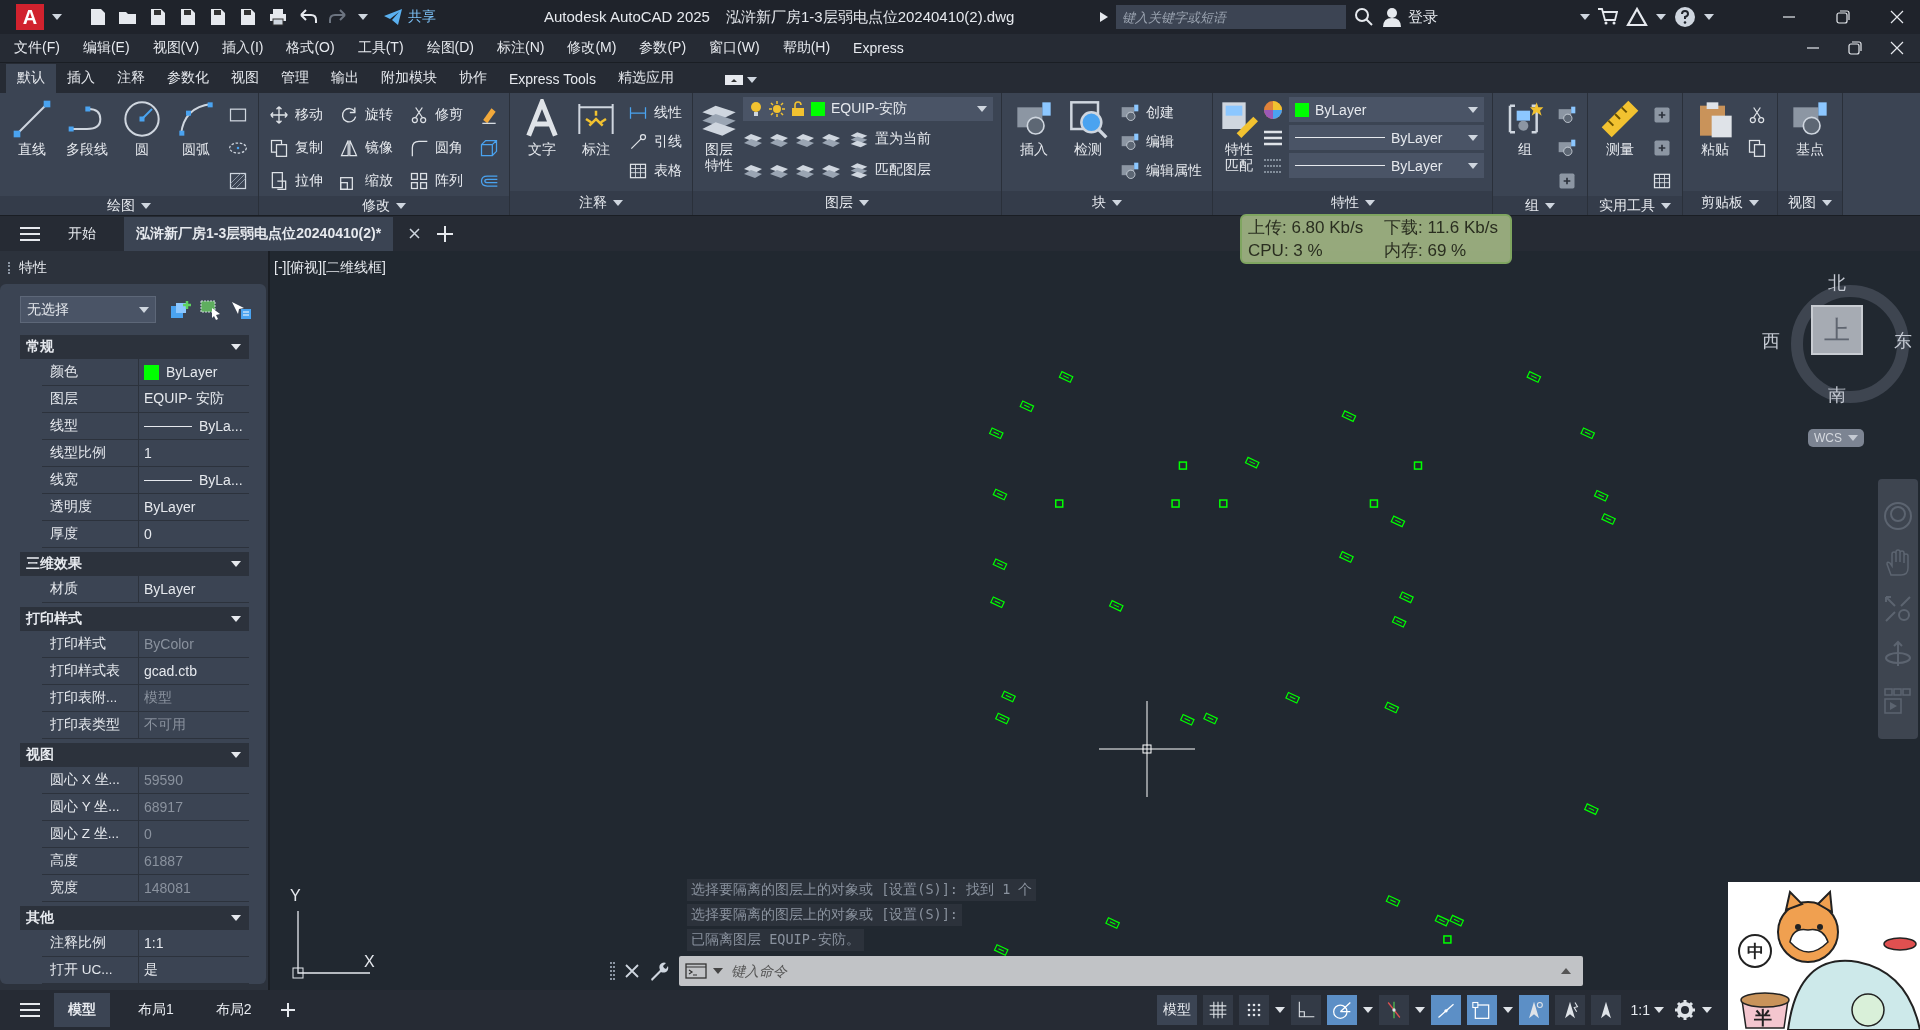  What do you see at coordinates (890, 170) in the screenshot?
I see `ribbon-tool-button: 匹配图层` at bounding box center [890, 170].